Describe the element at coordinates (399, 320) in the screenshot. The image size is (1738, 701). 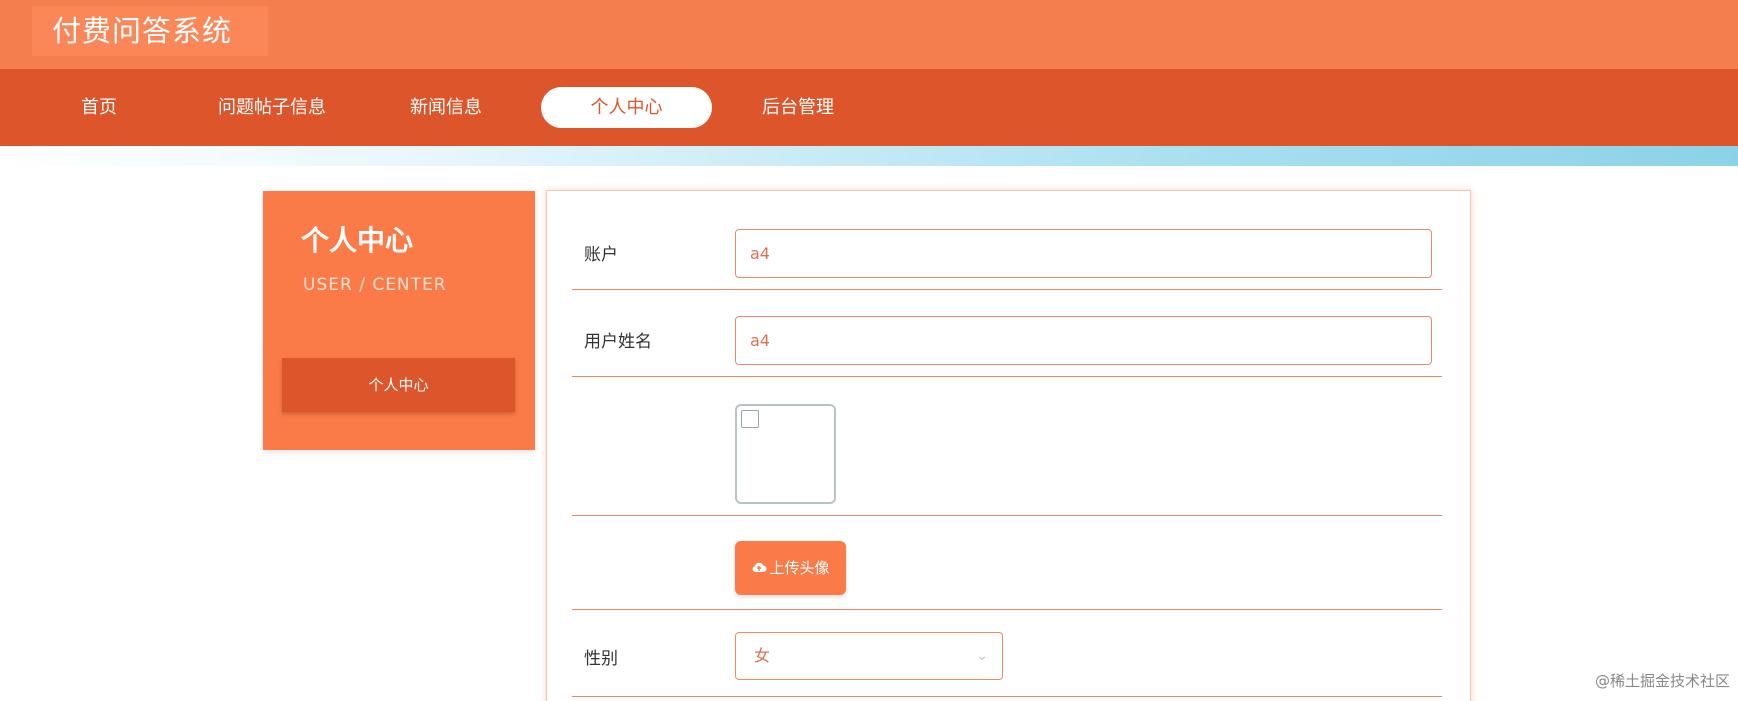
I see `sidebar: 个人中心 USER / CENTER 个人中心` at that location.